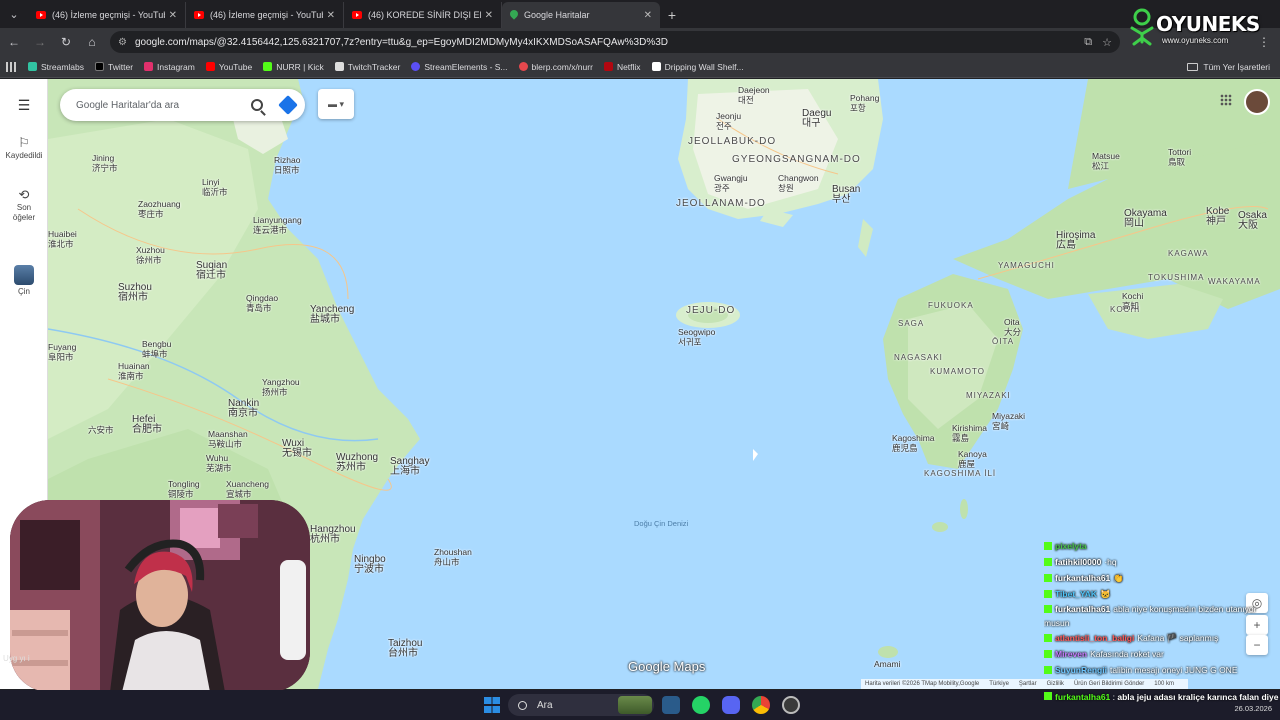 The image size is (1280, 720). I want to click on search-input: Google Haritalar'da ara, so click(163, 105).